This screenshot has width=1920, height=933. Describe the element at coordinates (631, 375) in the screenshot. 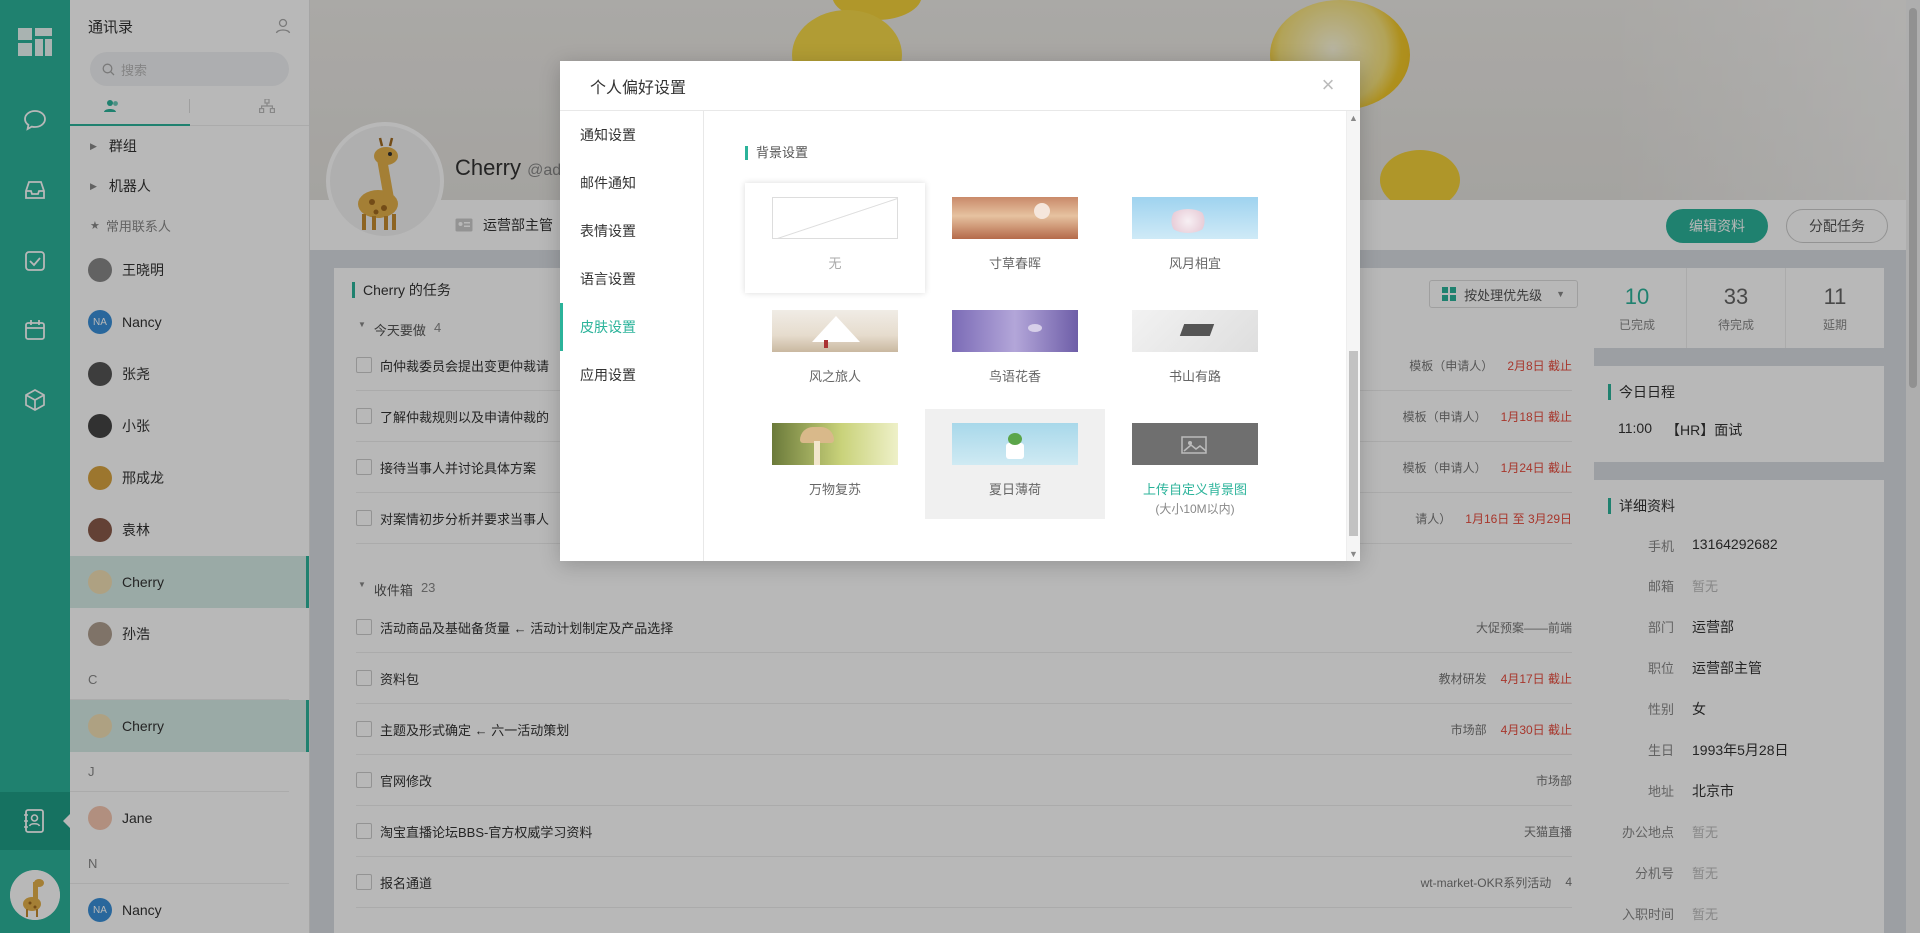

I see `nav-app-settings: 应用设置` at that location.